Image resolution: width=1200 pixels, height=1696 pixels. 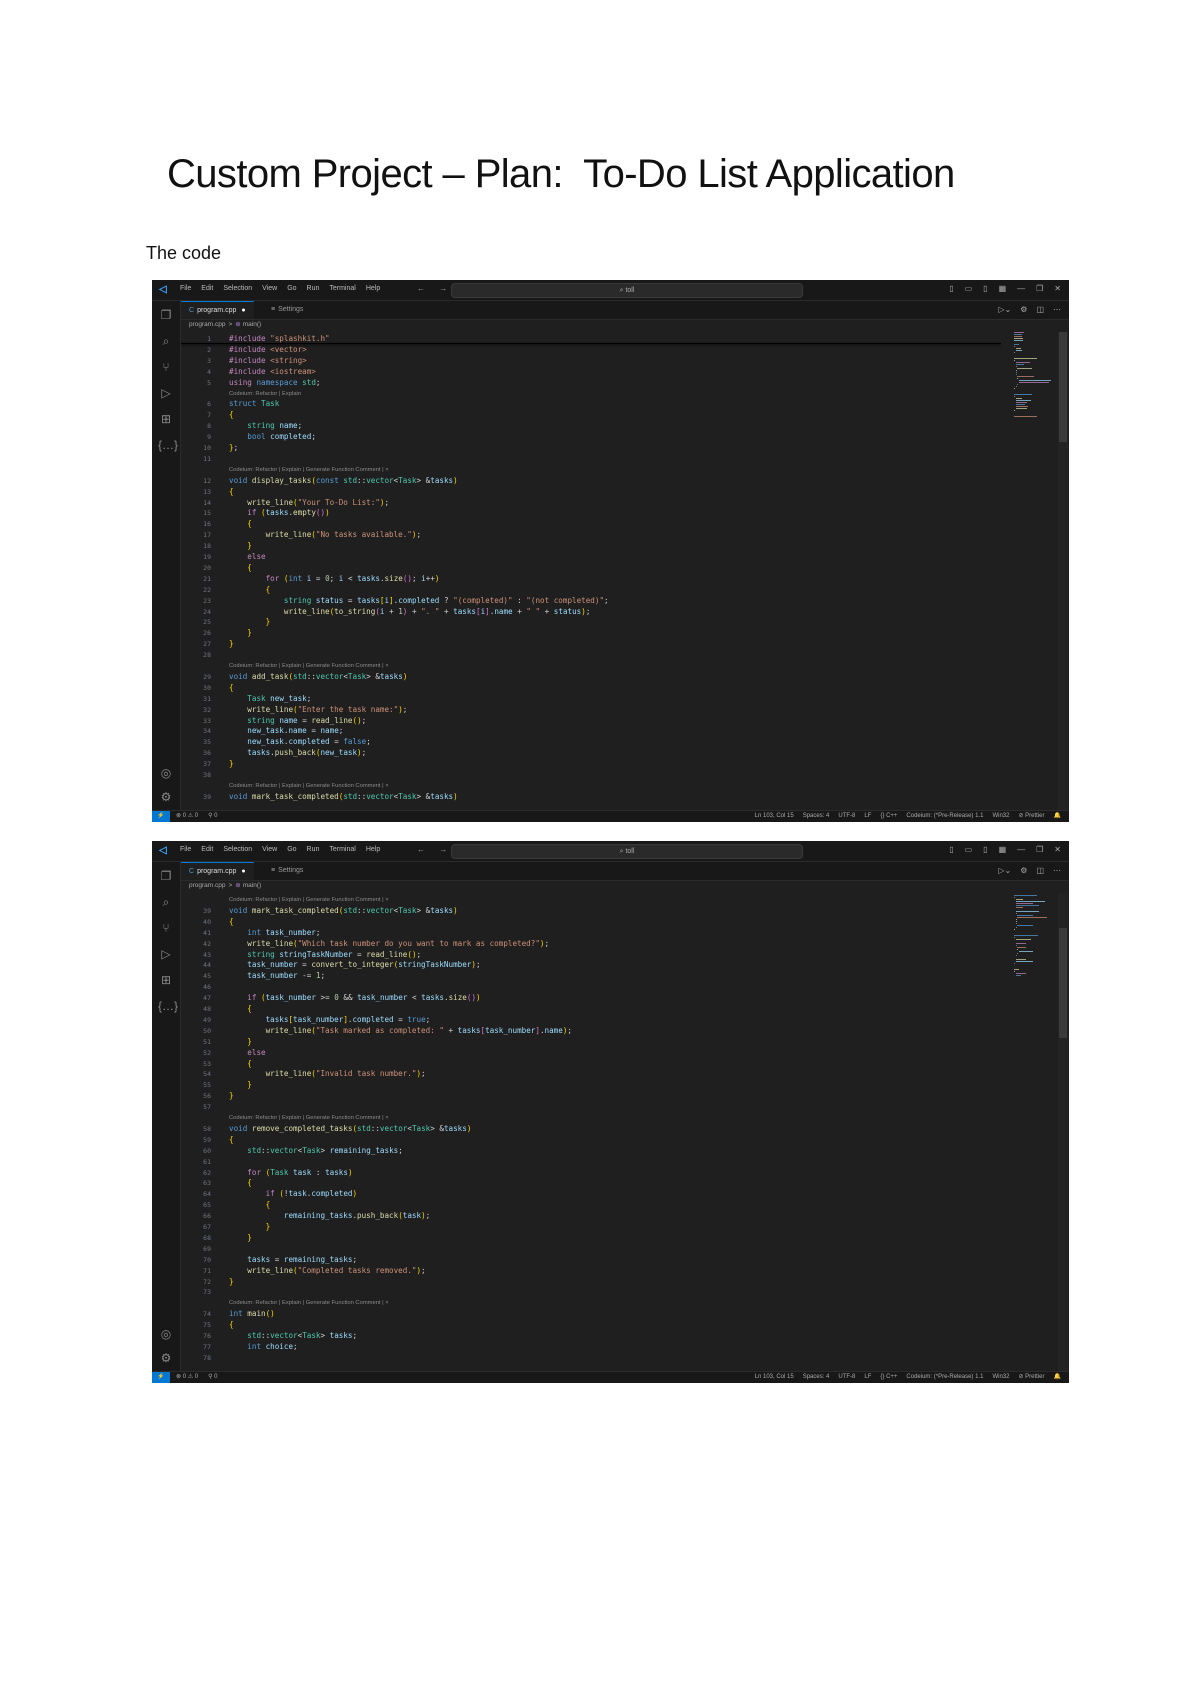 I want to click on problems-count: ⊗ 0 ⚠ 0, so click(x=187, y=1377).